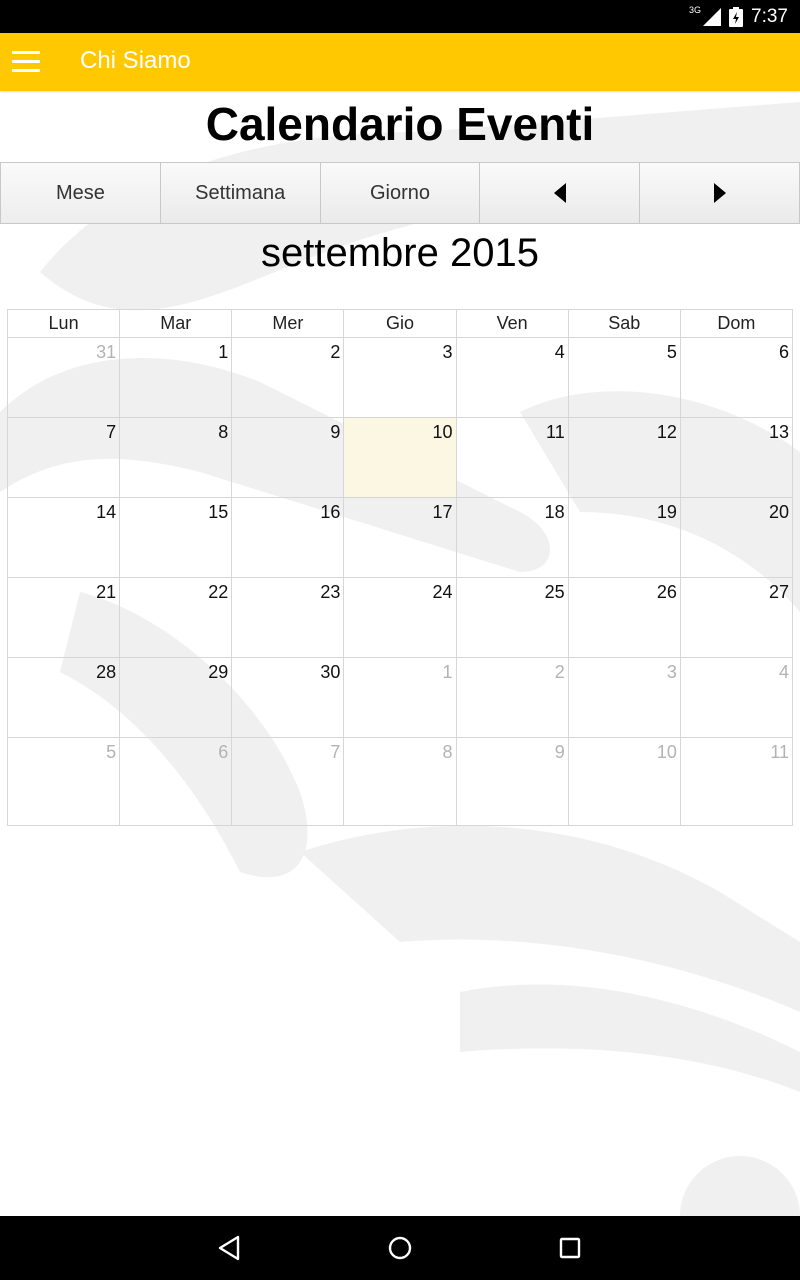 This screenshot has height=1280, width=800. Describe the element at coordinates (624, 781) in the screenshot. I see `day-cell: 10` at that location.